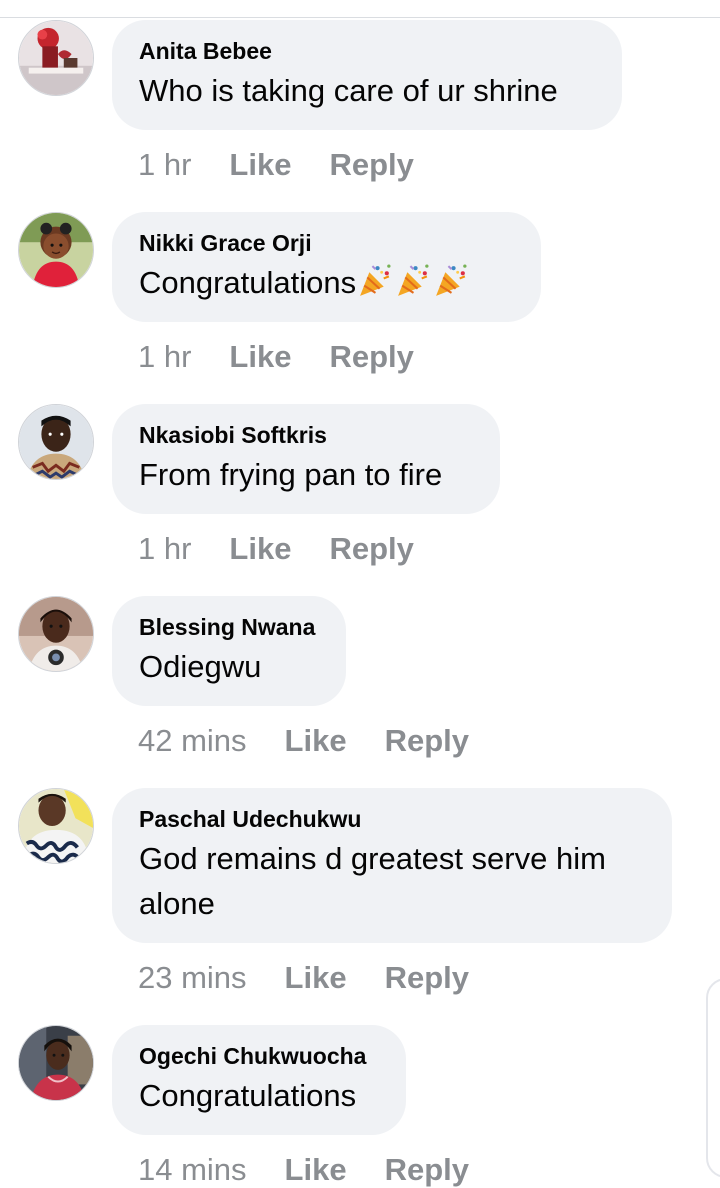  I want to click on comment-timestamp: 23 mins, so click(192, 978).